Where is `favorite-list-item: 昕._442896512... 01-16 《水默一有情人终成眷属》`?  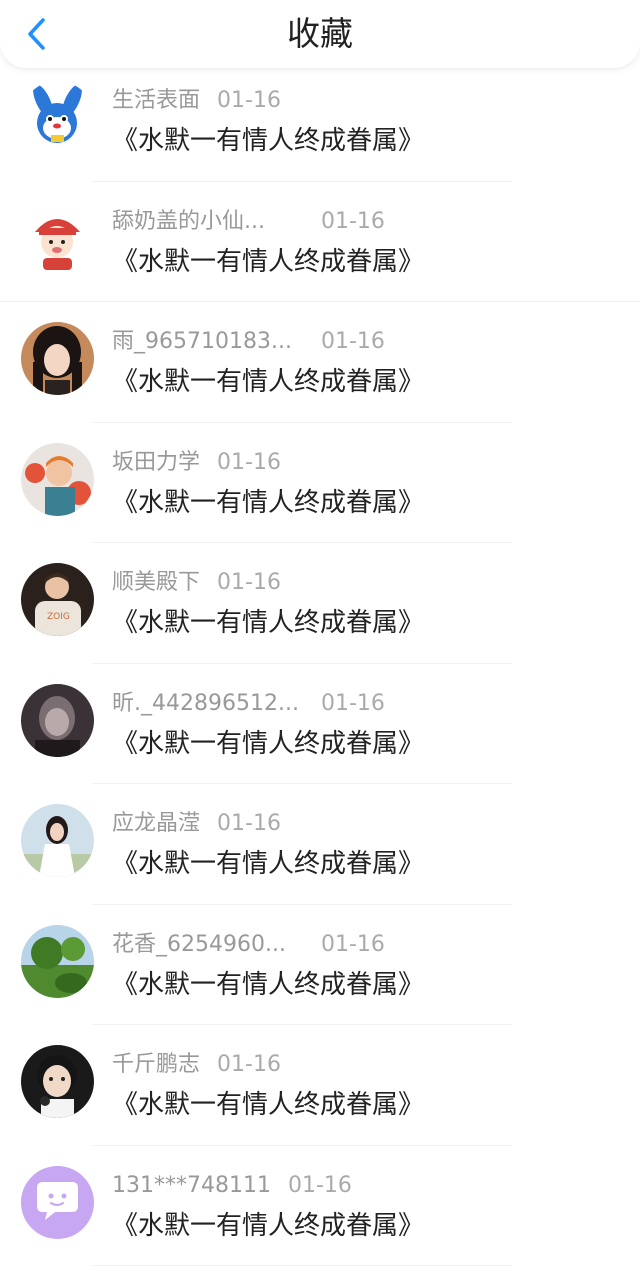 favorite-list-item: 昕._442896512... 01-16 《水默一有情人终成眷属》 is located at coordinates (320, 724).